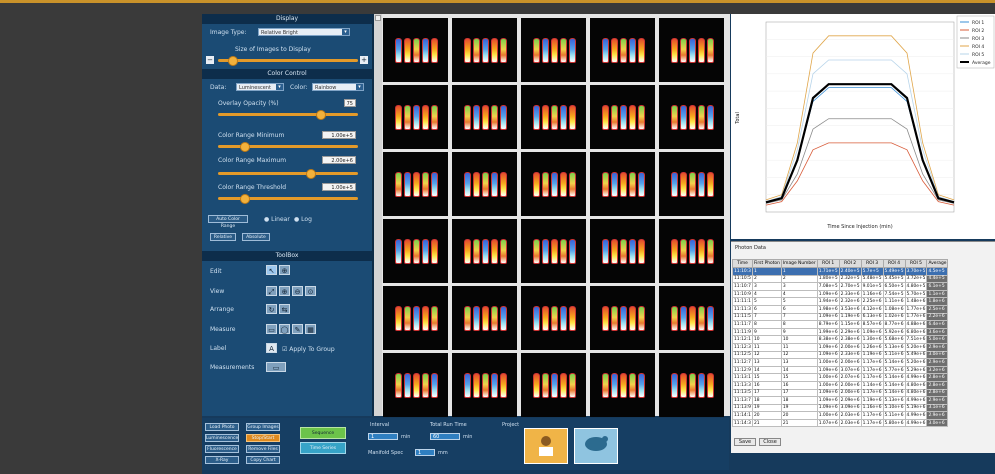 The image size is (995, 474). What do you see at coordinates (263, 427) in the screenshot?
I see `group-images-button: Group Images` at bounding box center [263, 427].